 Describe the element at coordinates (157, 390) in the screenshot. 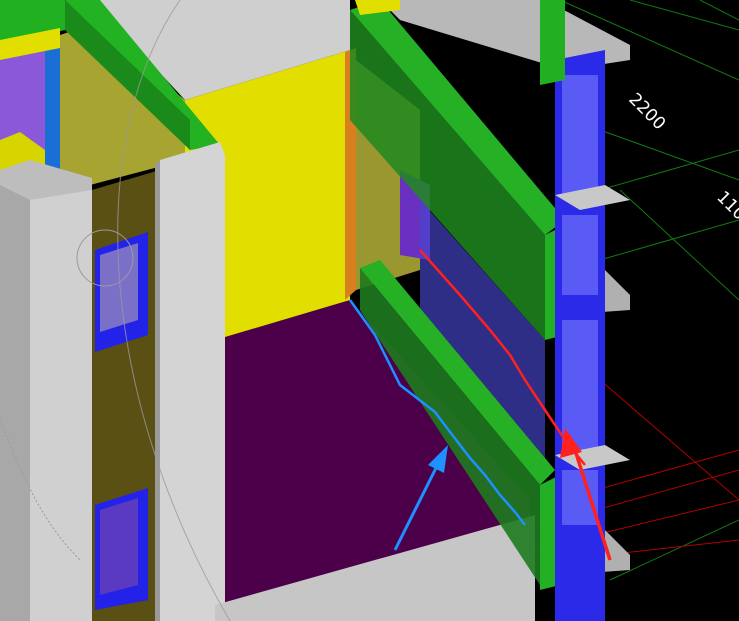

I see `middle-column-side` at that location.